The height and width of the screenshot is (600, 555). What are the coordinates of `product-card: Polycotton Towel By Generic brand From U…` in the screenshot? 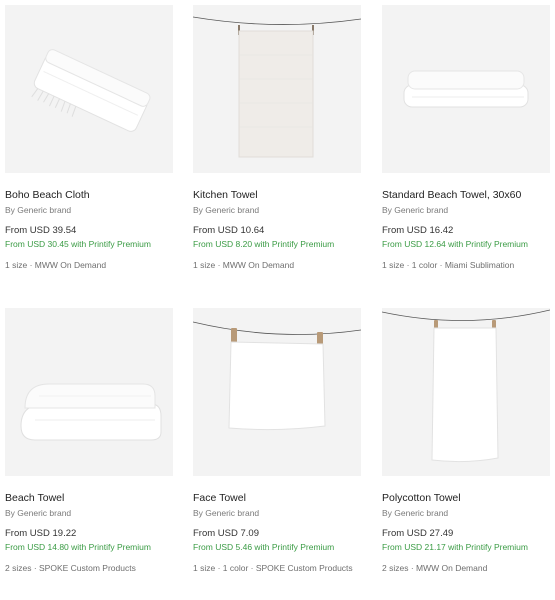 It's located at (467, 441).